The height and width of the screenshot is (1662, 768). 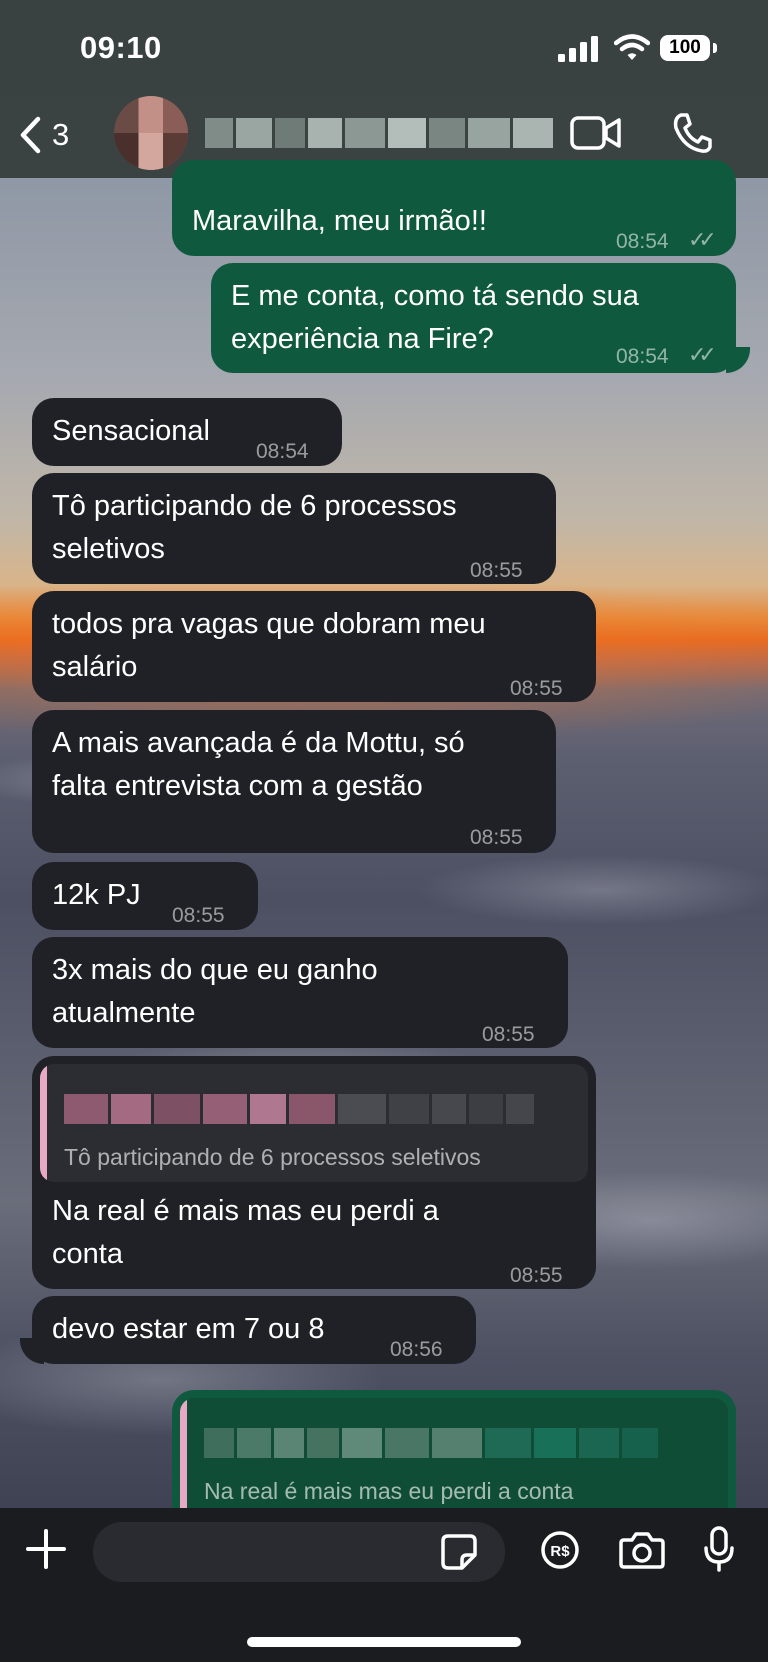 I want to click on camera-icon, so click(x=642, y=1550).